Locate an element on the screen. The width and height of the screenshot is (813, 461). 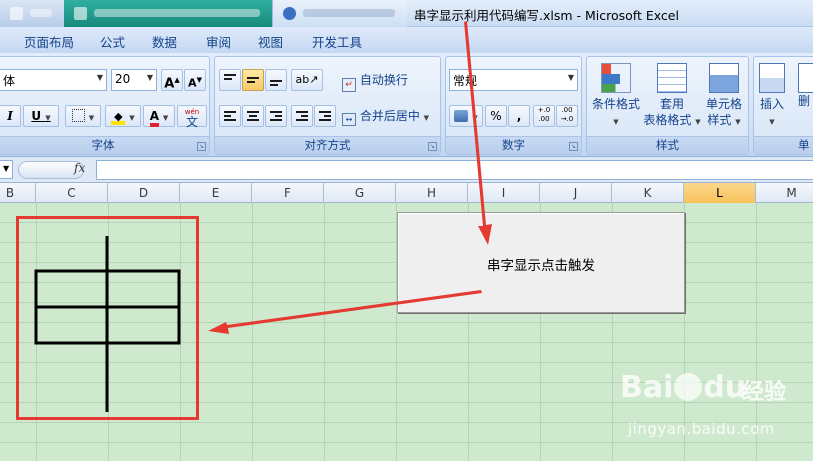
macro-trigger-button: 串字显示点击触发 is located at coordinates (541, 262).